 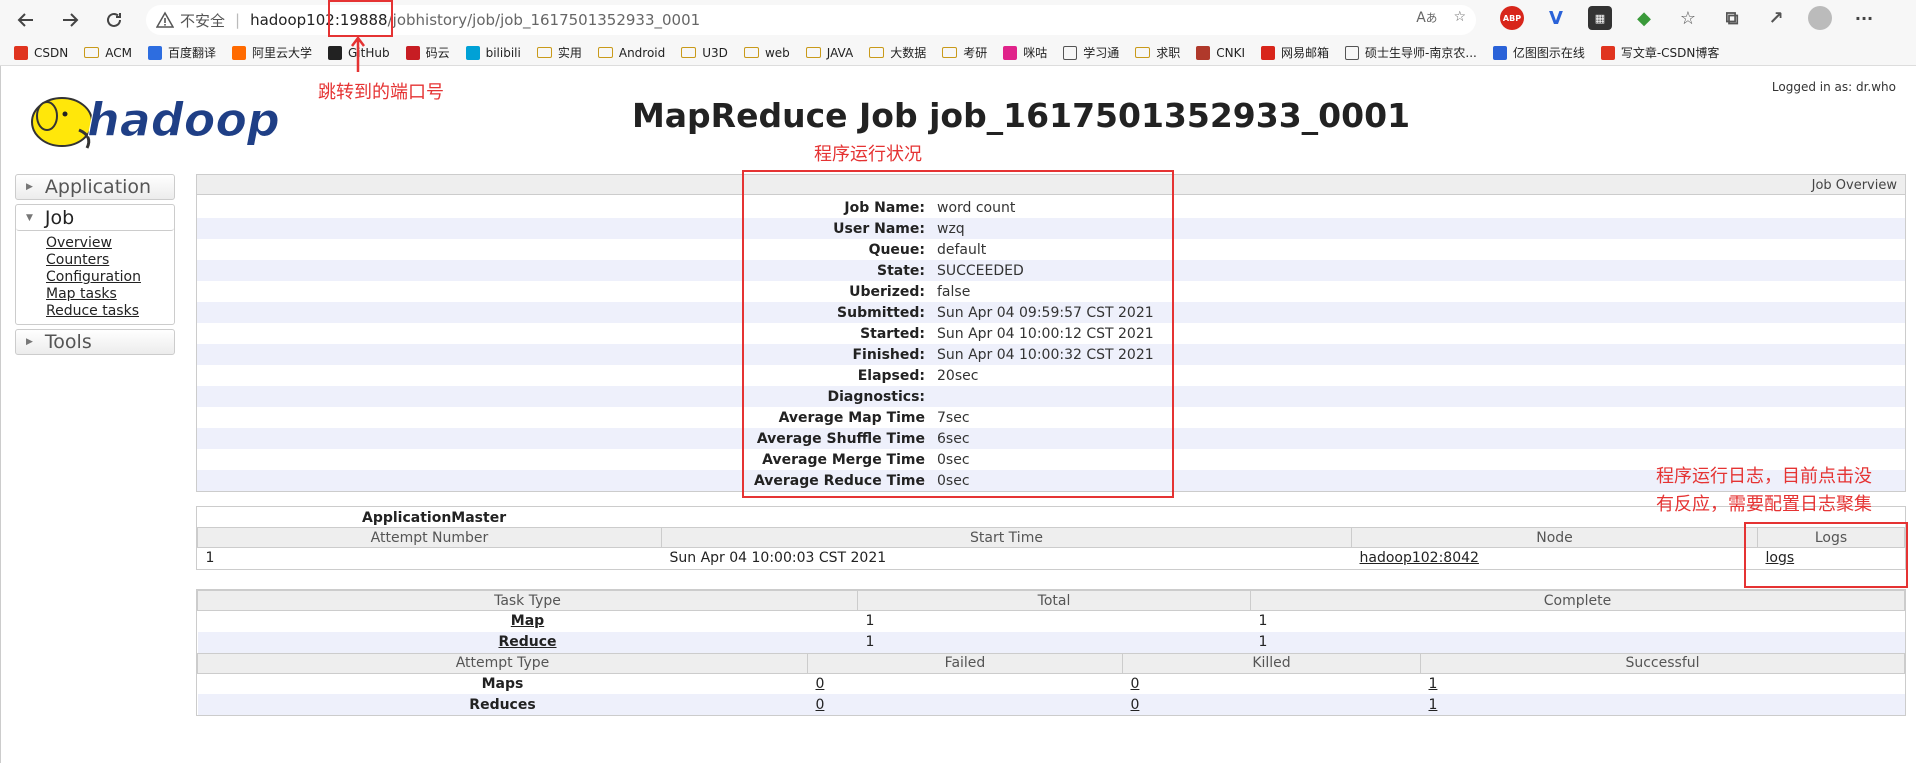 I want to click on hadoop-logo-text: hadoop, so click(x=183, y=120).